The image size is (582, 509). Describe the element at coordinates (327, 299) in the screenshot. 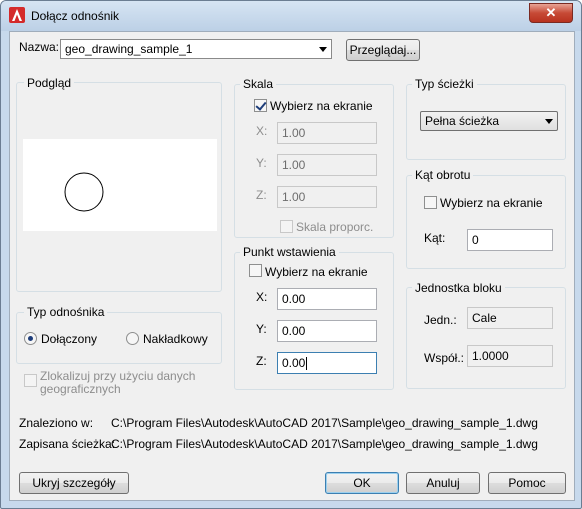

I see `insertion-x-input: 0.00` at that location.